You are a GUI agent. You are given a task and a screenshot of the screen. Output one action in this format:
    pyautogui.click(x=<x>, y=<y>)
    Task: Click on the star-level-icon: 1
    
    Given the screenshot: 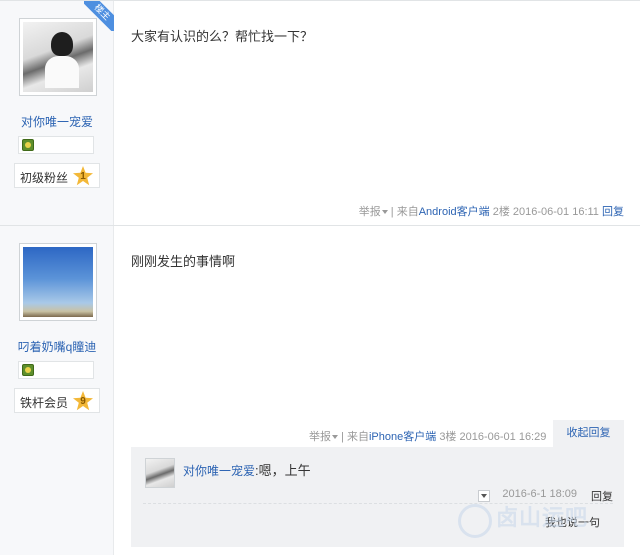 What is the action you would take?
    pyautogui.click(x=83, y=176)
    